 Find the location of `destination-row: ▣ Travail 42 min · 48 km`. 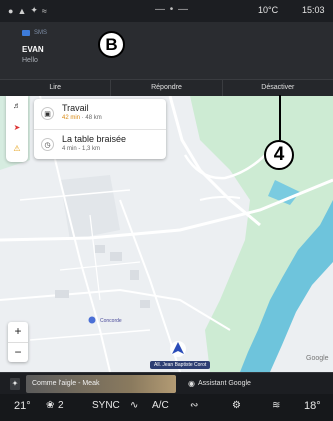

destination-row: ▣ Travail 42 min · 48 km is located at coordinates (100, 113).